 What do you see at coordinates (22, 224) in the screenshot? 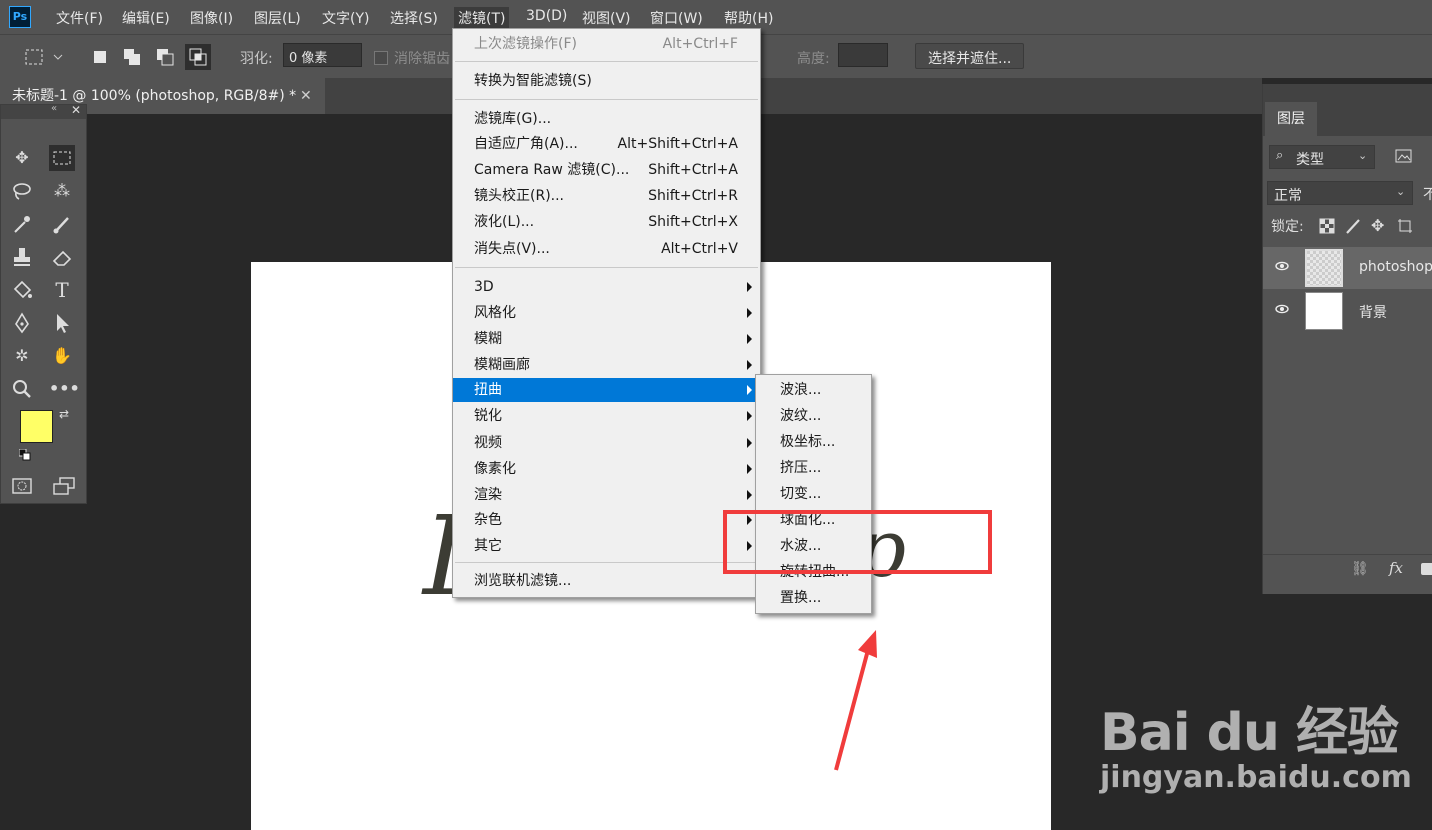
I see `eyedropper-tool-icon` at bounding box center [22, 224].